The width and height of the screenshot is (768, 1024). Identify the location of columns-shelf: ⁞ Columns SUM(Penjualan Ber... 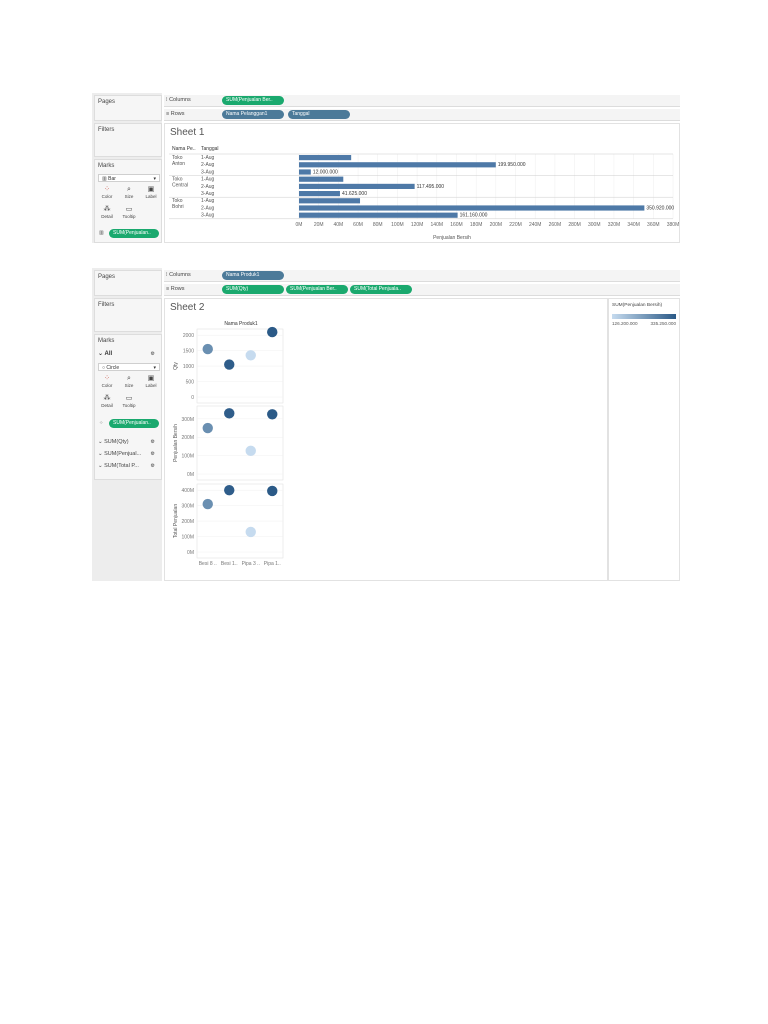
(422, 101).